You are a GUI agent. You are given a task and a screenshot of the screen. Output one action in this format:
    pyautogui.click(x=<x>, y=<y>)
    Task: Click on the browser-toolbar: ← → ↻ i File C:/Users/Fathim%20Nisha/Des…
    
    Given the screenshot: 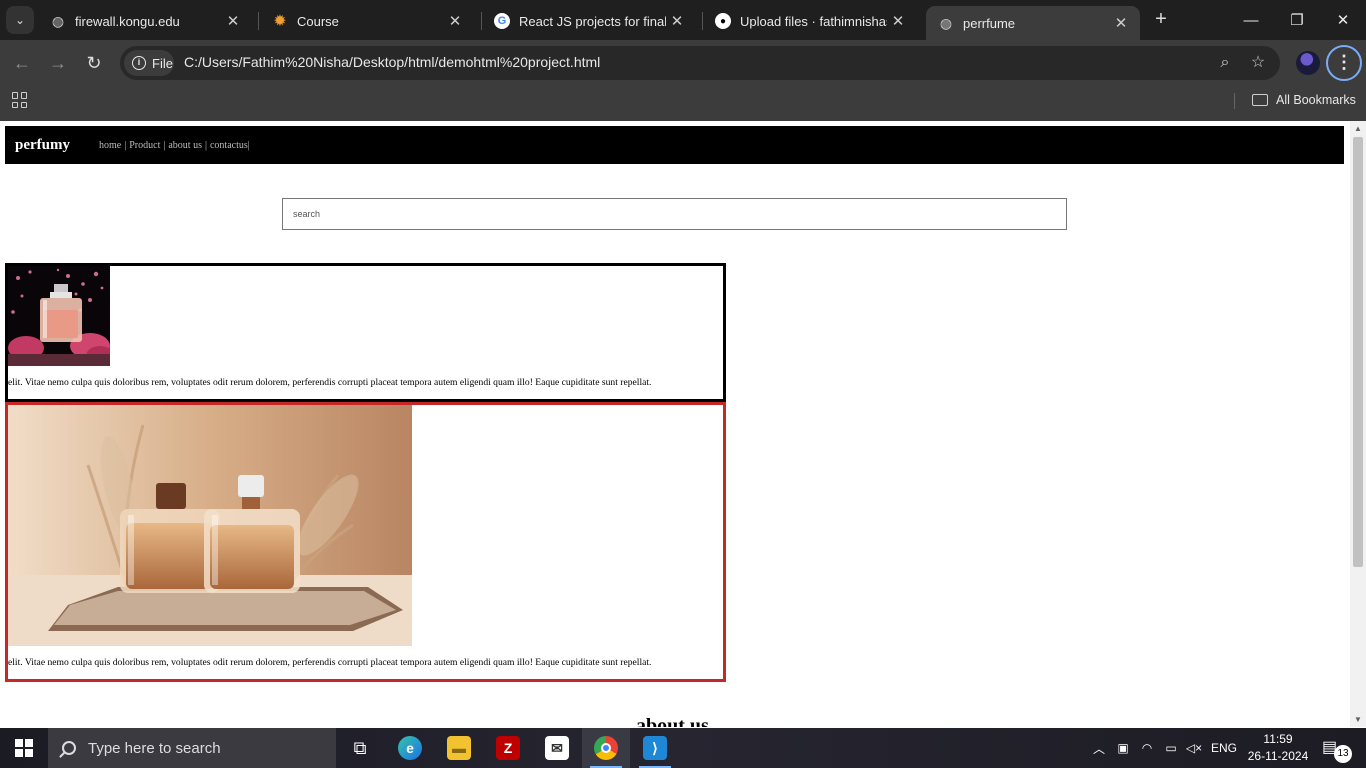 What is the action you would take?
    pyautogui.click(x=683, y=63)
    